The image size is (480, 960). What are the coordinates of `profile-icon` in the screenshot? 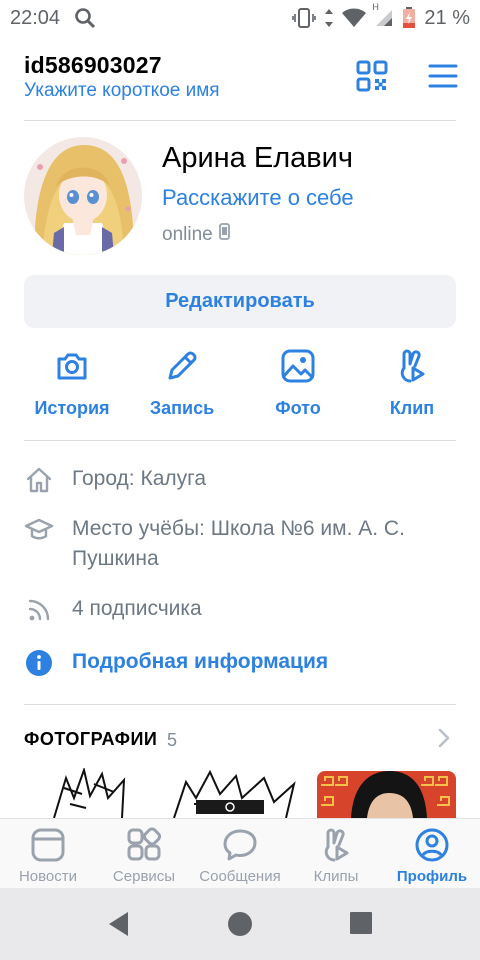 It's located at (432, 845).